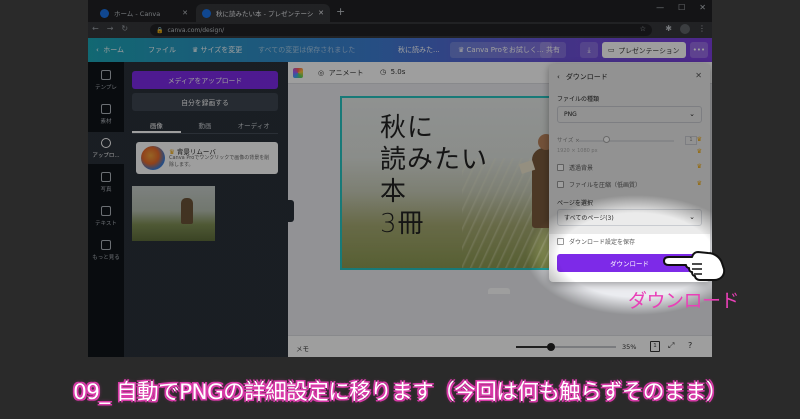  I want to click on animate-button: ◎ アニメート, so click(340, 73).